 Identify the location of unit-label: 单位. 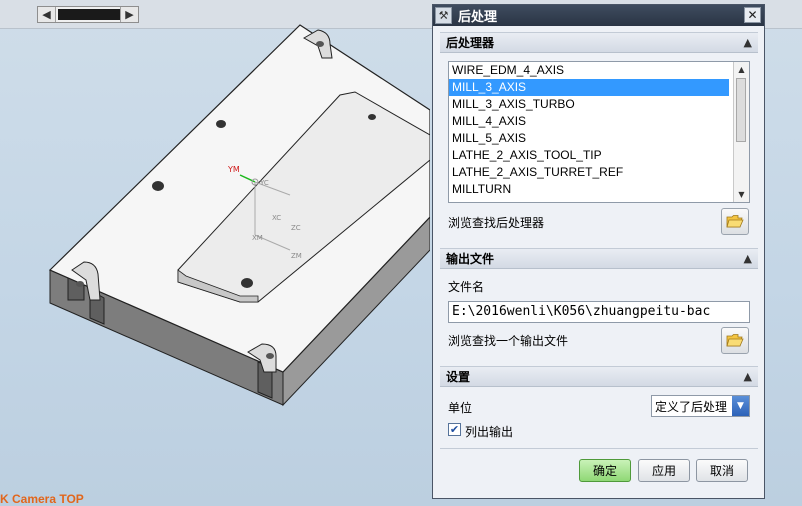
(460, 408).